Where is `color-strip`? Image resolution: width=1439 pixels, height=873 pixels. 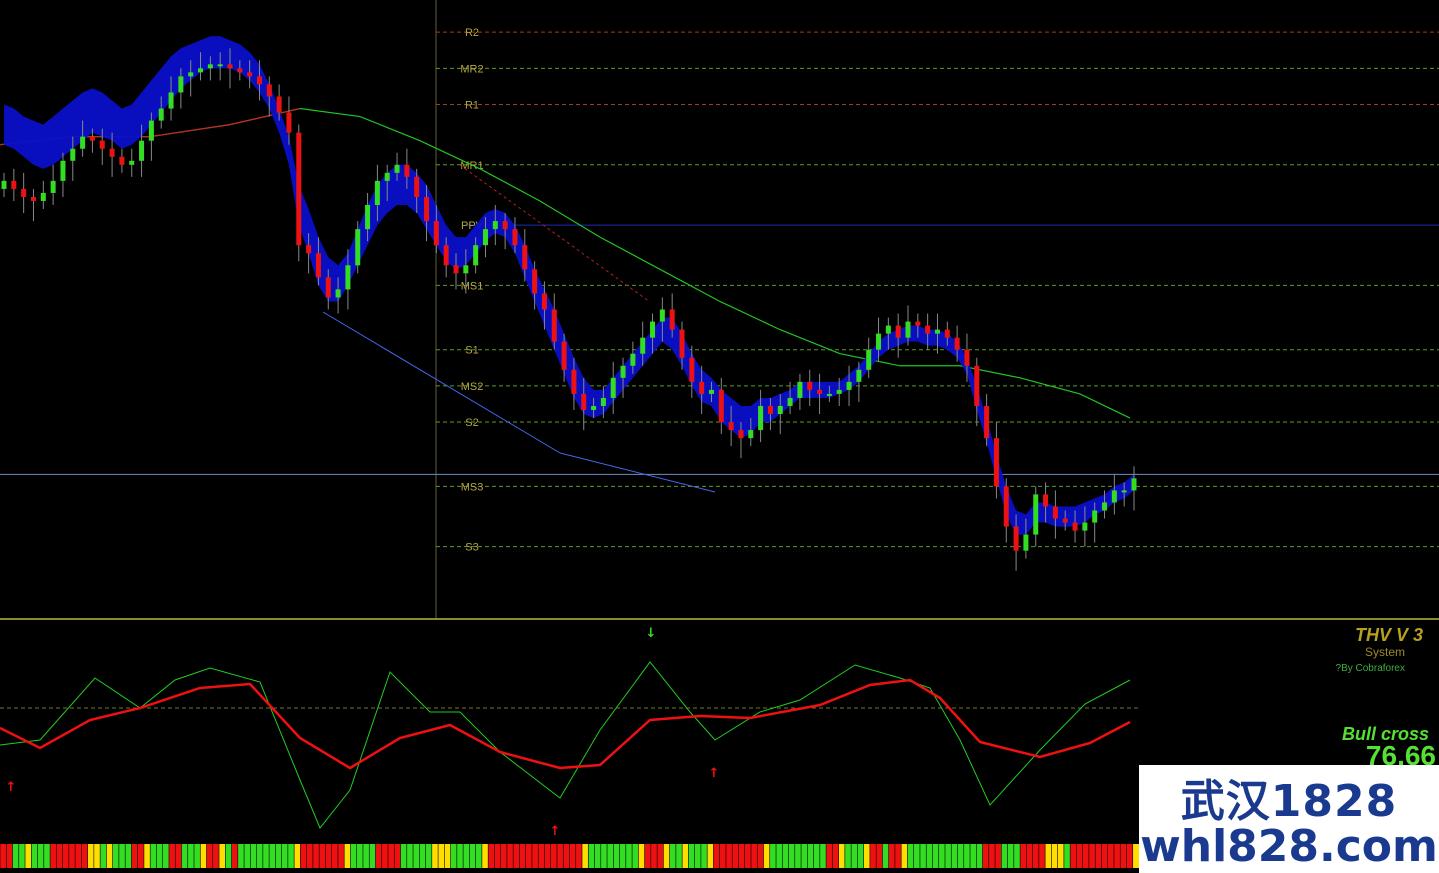
color-strip is located at coordinates (570, 856).